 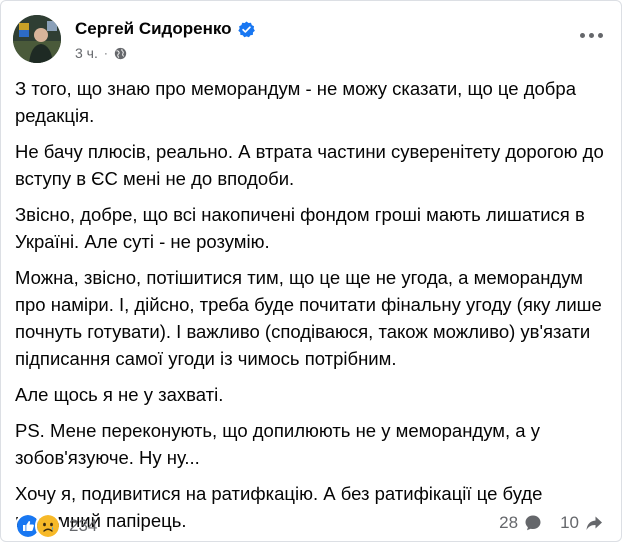 I want to click on post-header: Сергей Сидоренко 3 ч. ·, so click(x=313, y=37).